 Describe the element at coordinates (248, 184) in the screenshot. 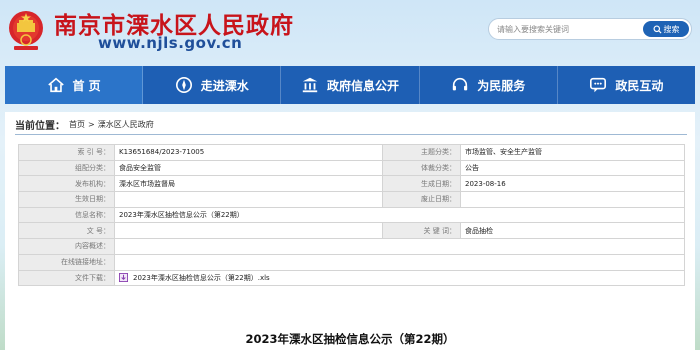

I see `publisher-value: 溧水区市场监督局` at that location.